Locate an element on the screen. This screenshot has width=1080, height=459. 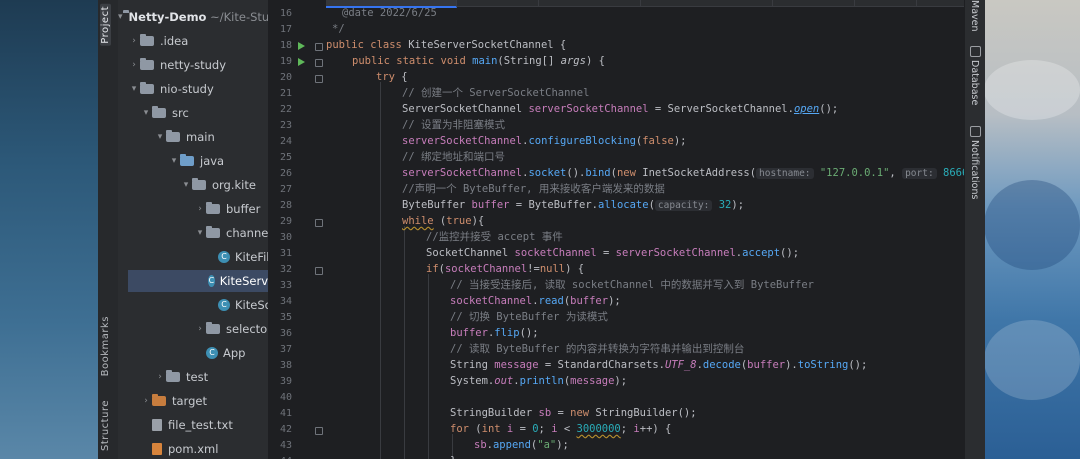
line-number: 42 is located at coordinates (285, 429).